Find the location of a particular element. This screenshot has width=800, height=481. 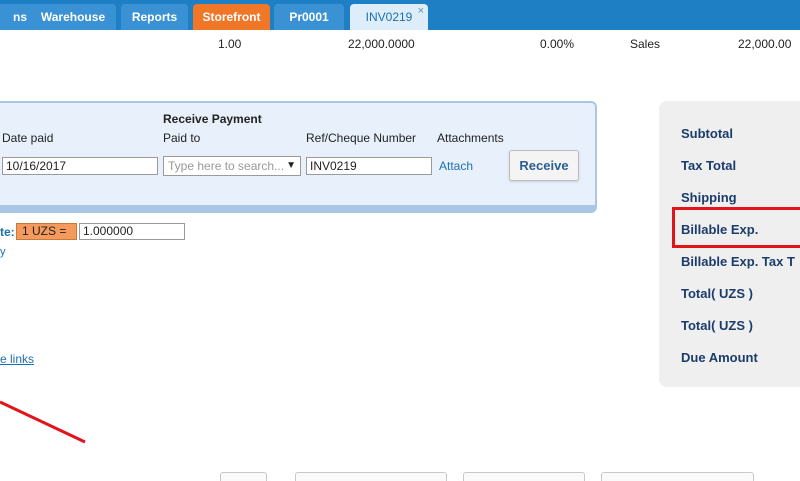

tab-label: Reports is located at coordinates (154, 17).